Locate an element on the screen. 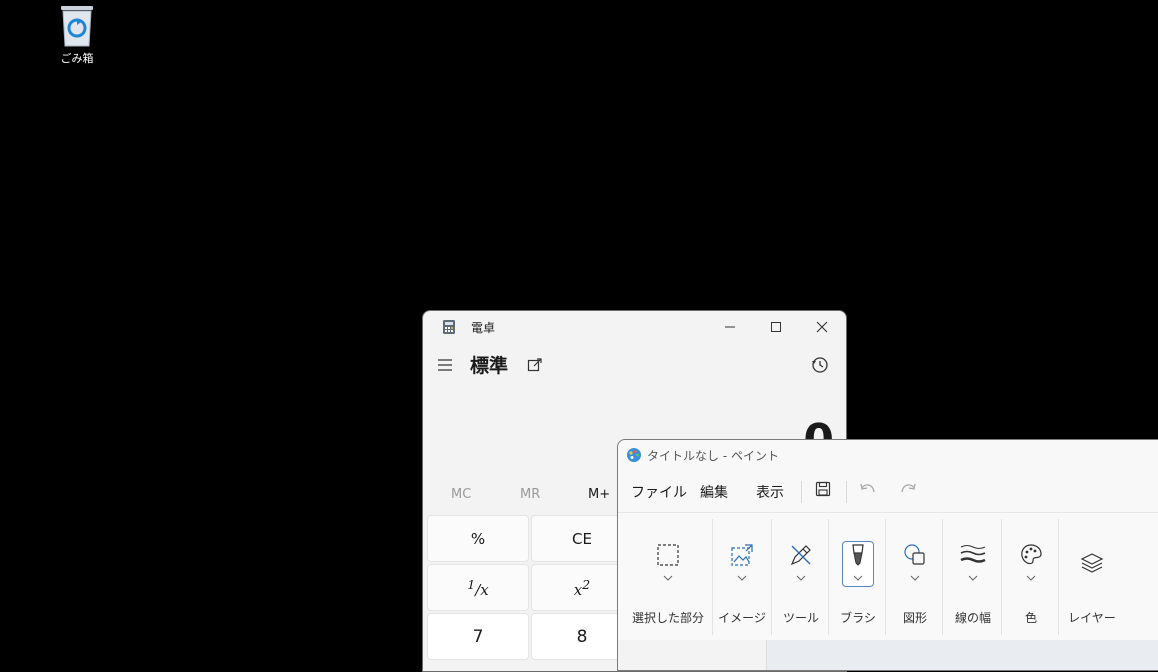 This screenshot has width=1158, height=672. memory-add-button: M+ is located at coordinates (599, 494).